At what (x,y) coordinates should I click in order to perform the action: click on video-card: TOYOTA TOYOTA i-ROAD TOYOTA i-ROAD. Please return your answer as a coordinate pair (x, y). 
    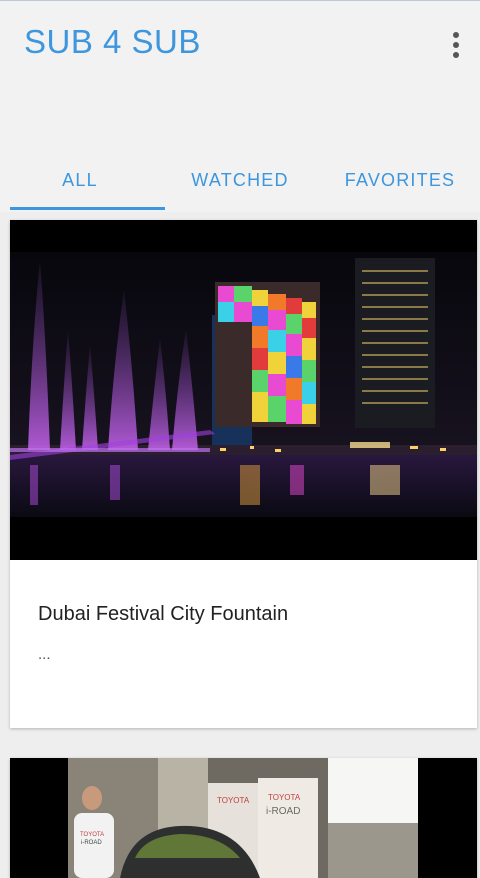
    Looking at the image, I should click on (243, 818).